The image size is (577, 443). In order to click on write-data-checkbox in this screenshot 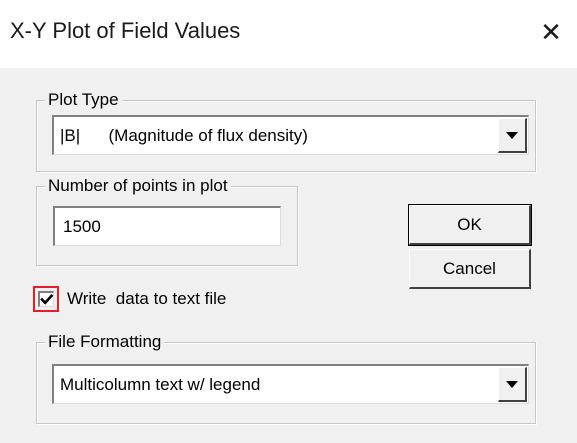, I will do `click(46, 299)`.